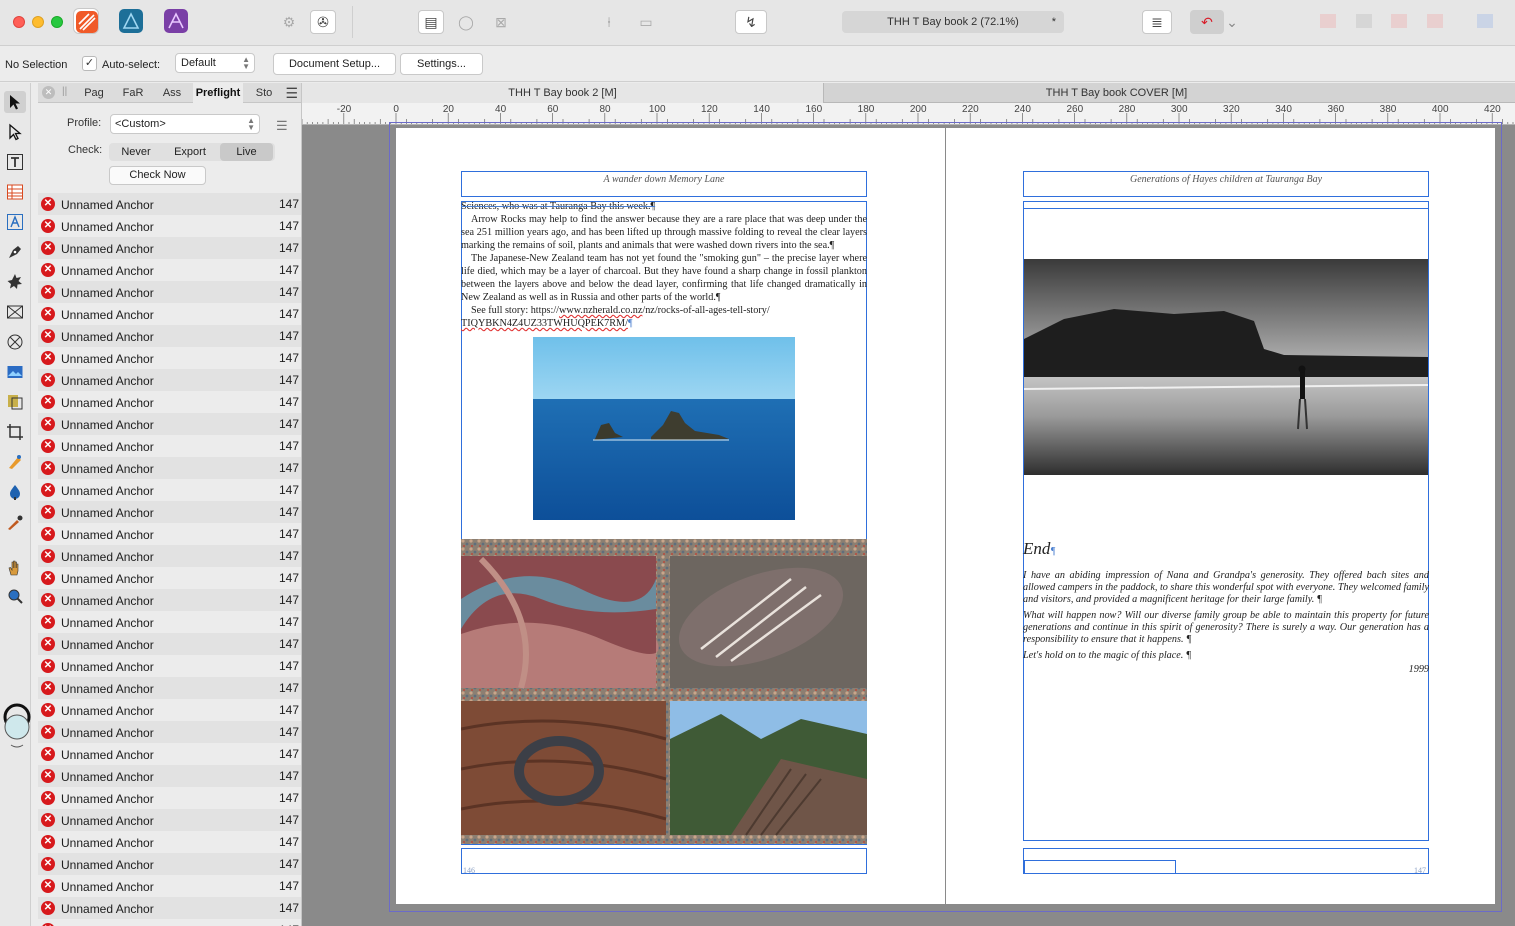 This screenshot has height=926, width=1515. Describe the element at coordinates (17, 729) in the screenshot. I see `color-well` at that location.